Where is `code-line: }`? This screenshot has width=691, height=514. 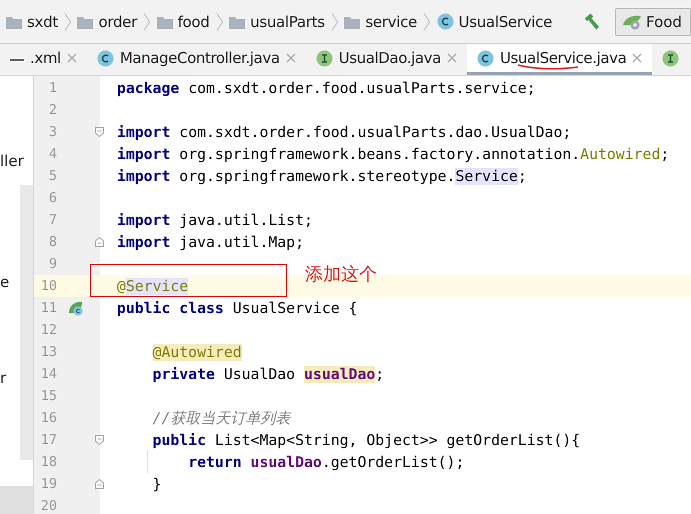
code-line: } is located at coordinates (157, 484).